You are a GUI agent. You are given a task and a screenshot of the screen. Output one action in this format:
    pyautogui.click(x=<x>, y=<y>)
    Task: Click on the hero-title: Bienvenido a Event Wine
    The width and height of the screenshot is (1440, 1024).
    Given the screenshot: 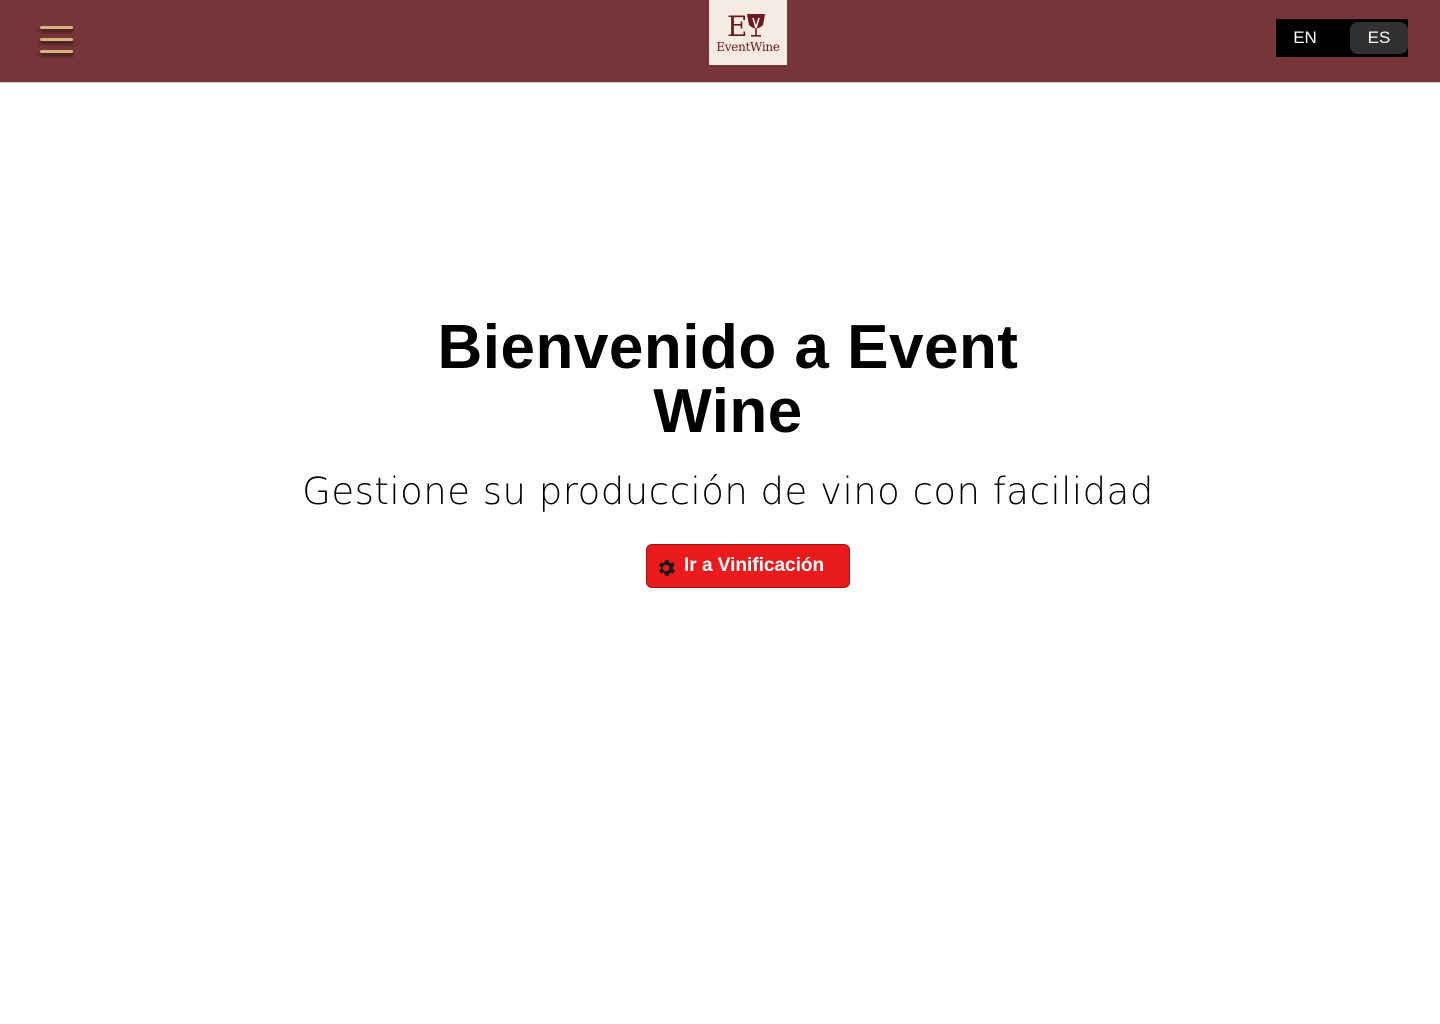 What is the action you would take?
    pyautogui.click(x=728, y=379)
    